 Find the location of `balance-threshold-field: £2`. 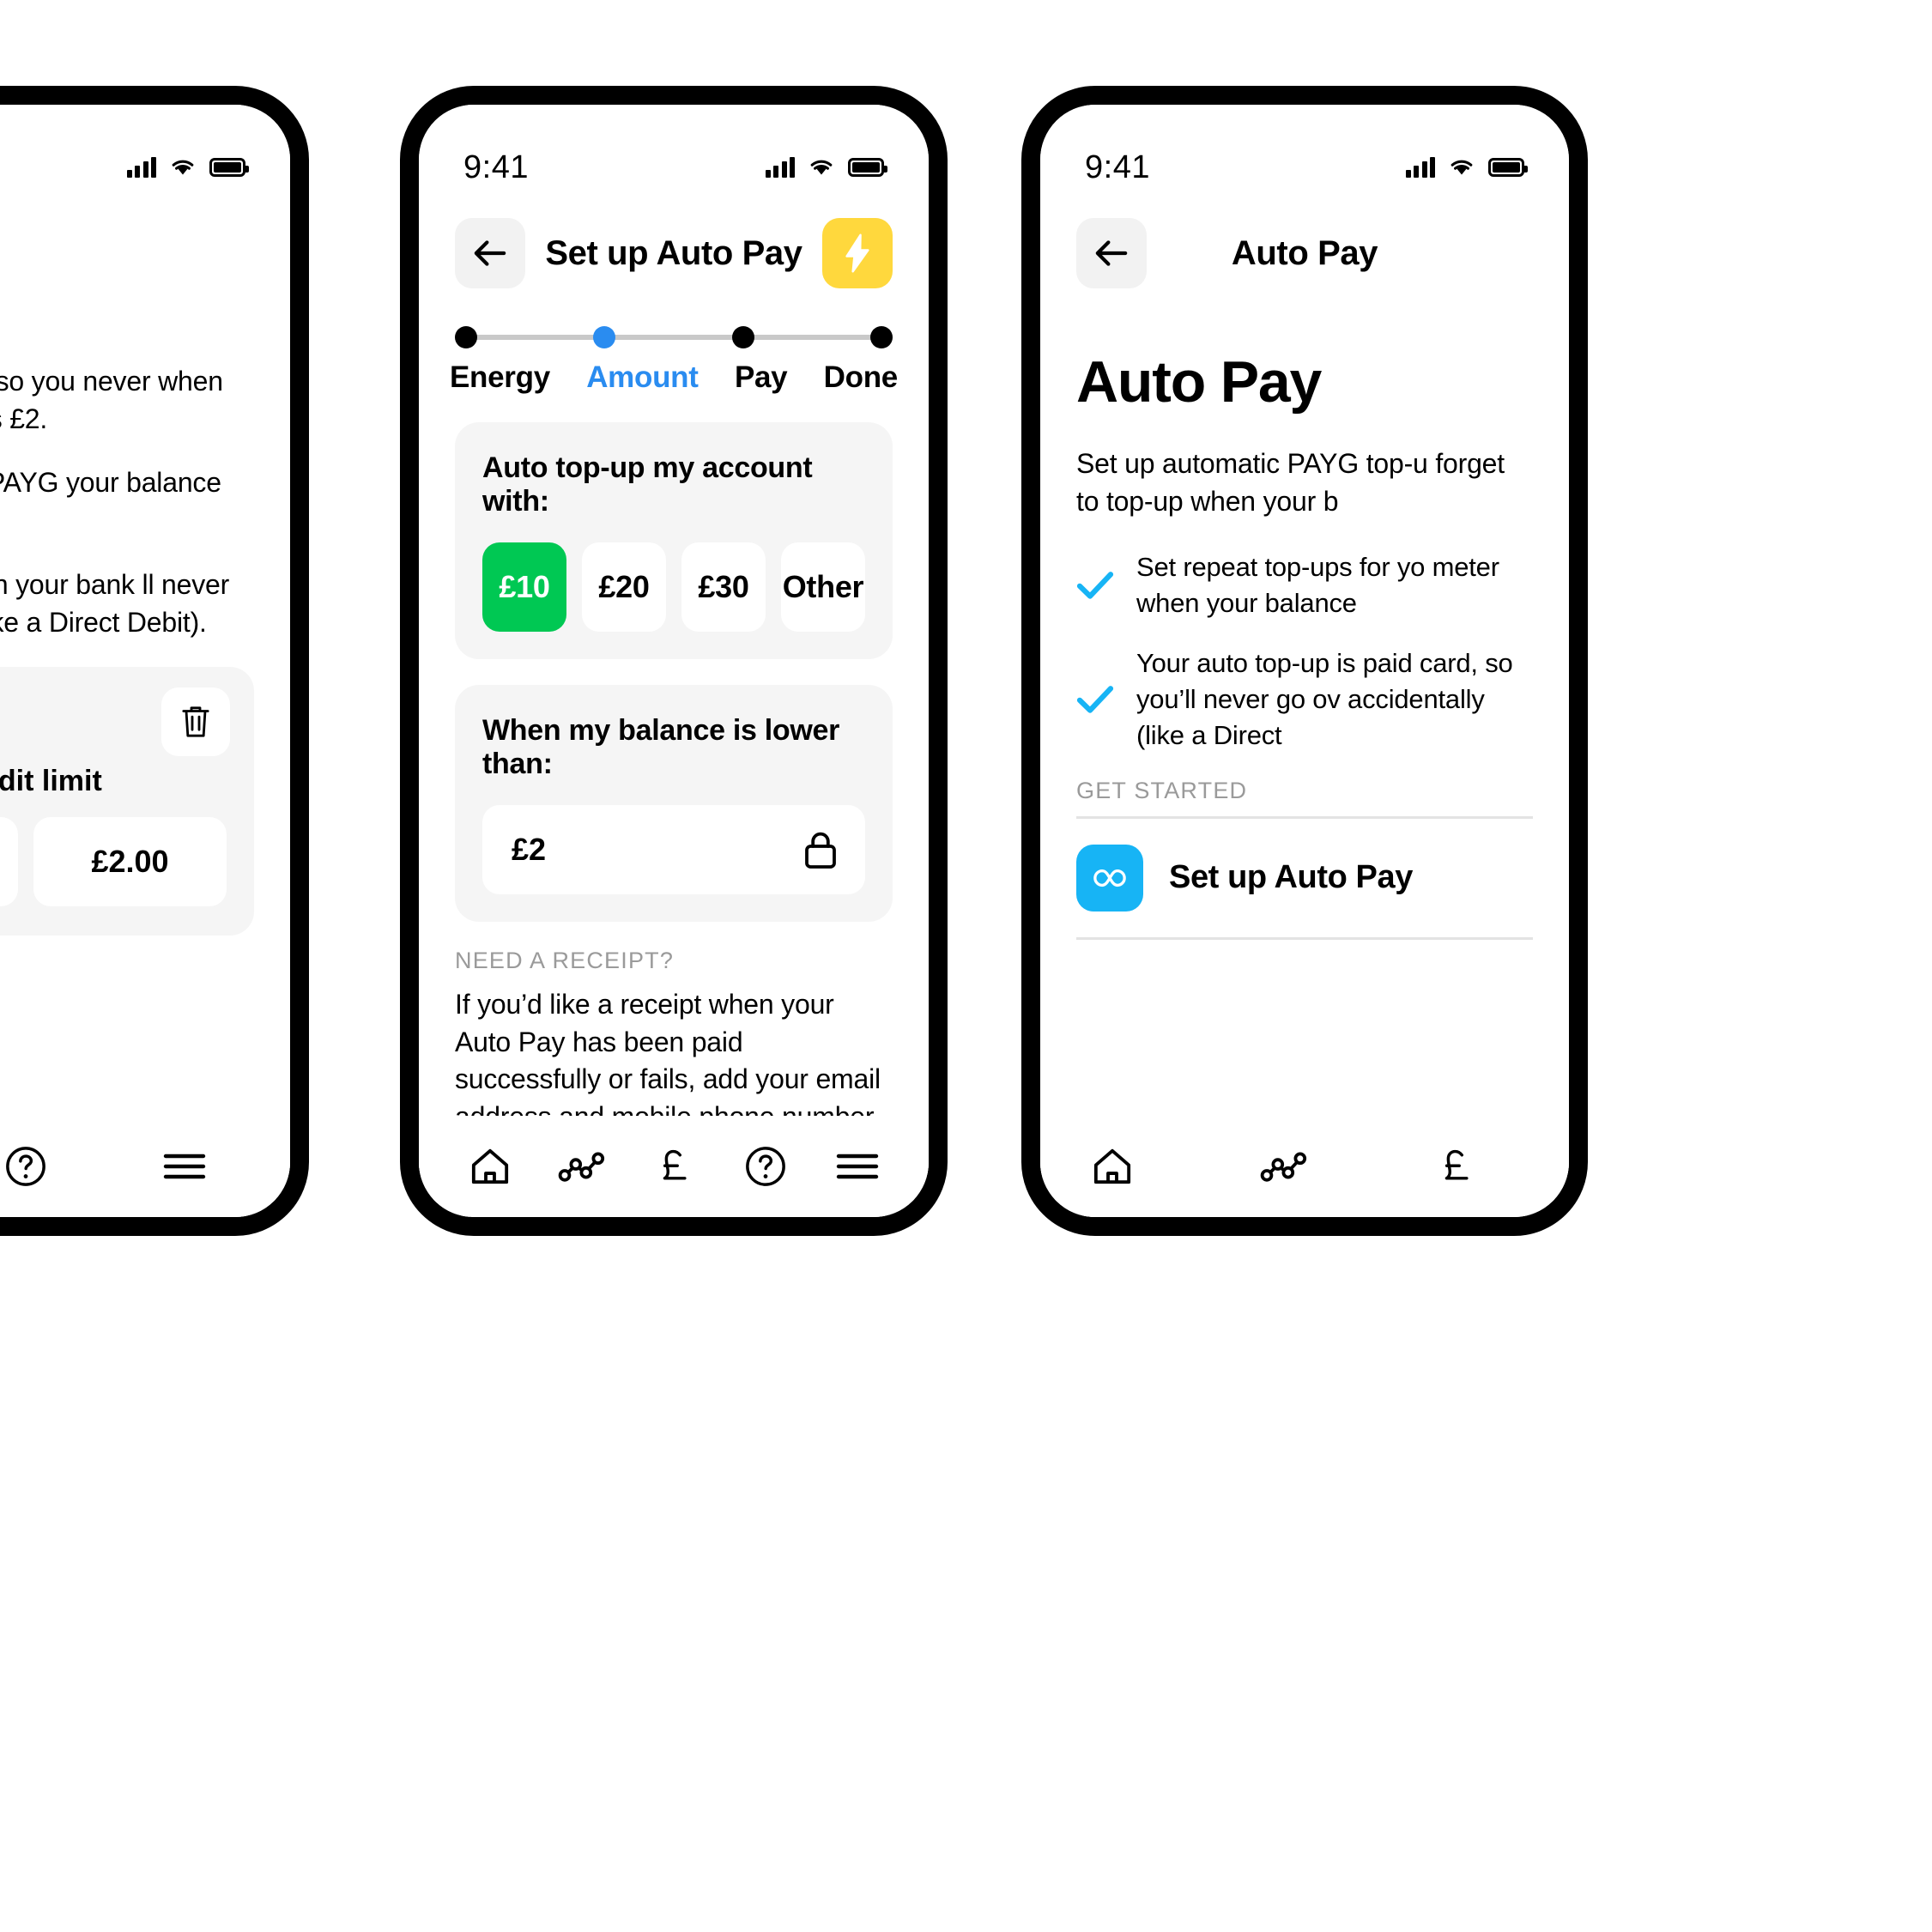

balance-threshold-field: £2 is located at coordinates (674, 850).